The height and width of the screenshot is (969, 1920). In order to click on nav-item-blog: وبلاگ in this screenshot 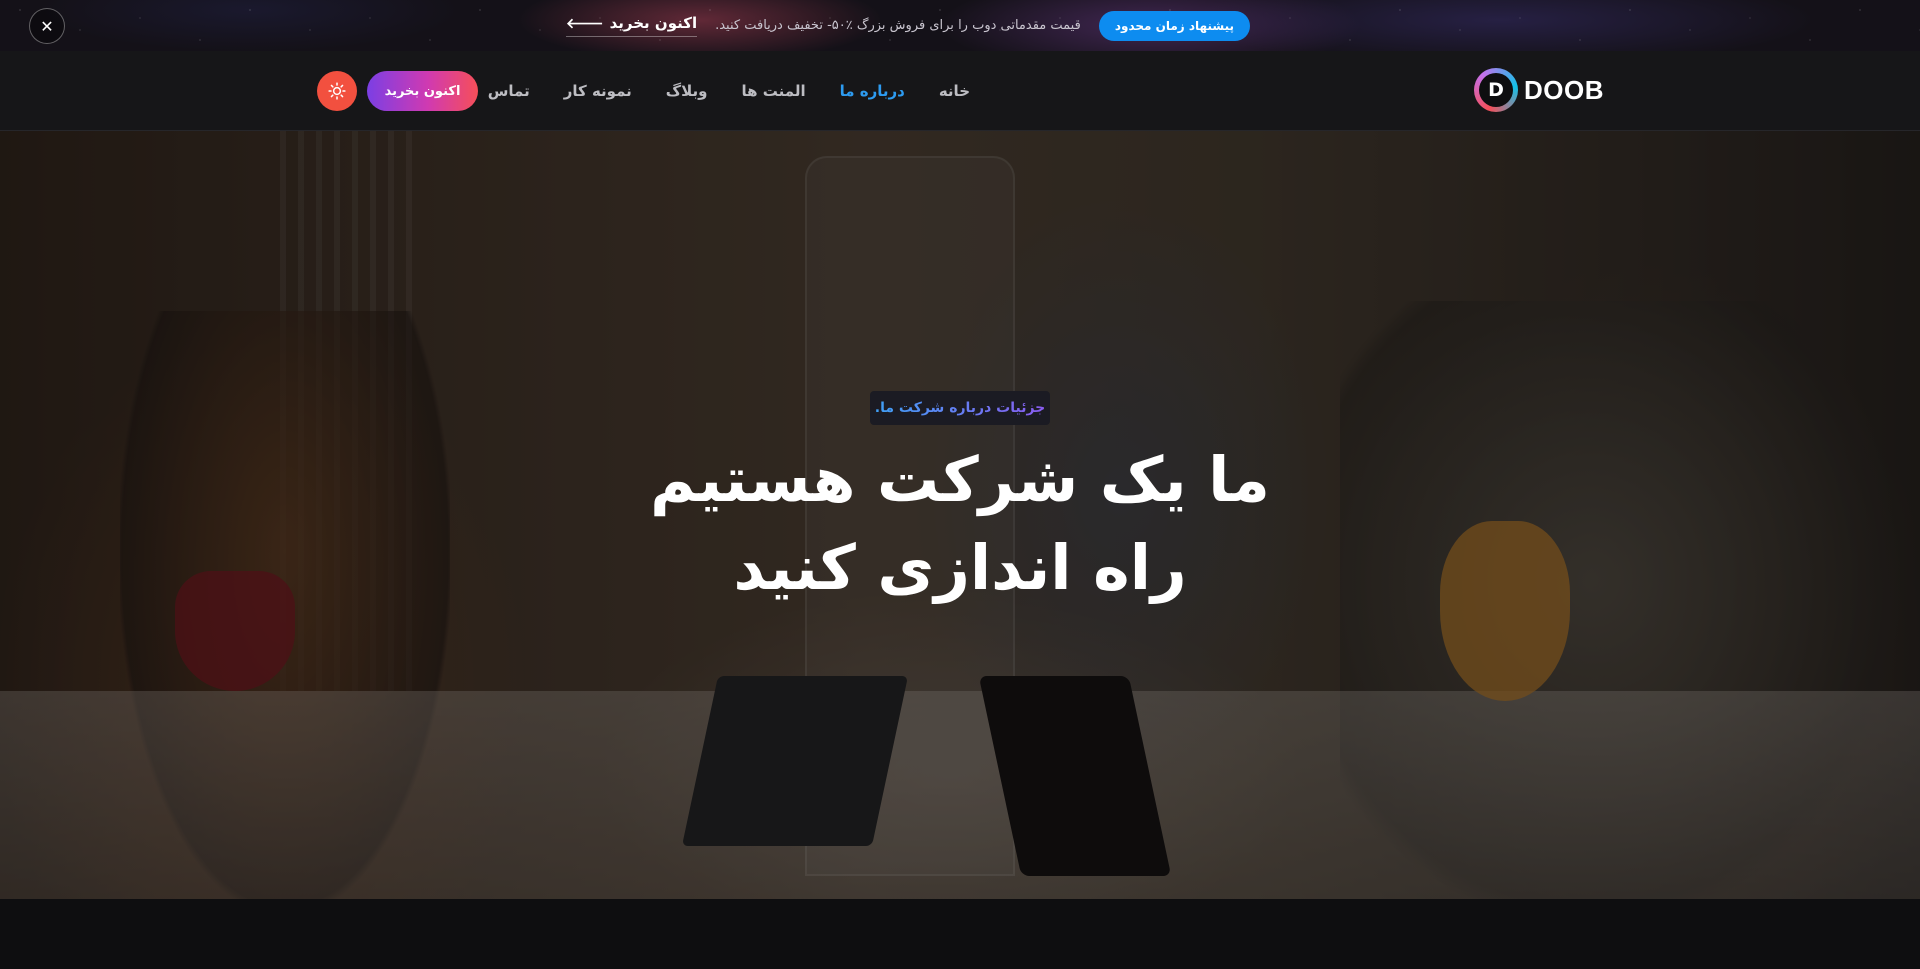, I will do `click(687, 91)`.